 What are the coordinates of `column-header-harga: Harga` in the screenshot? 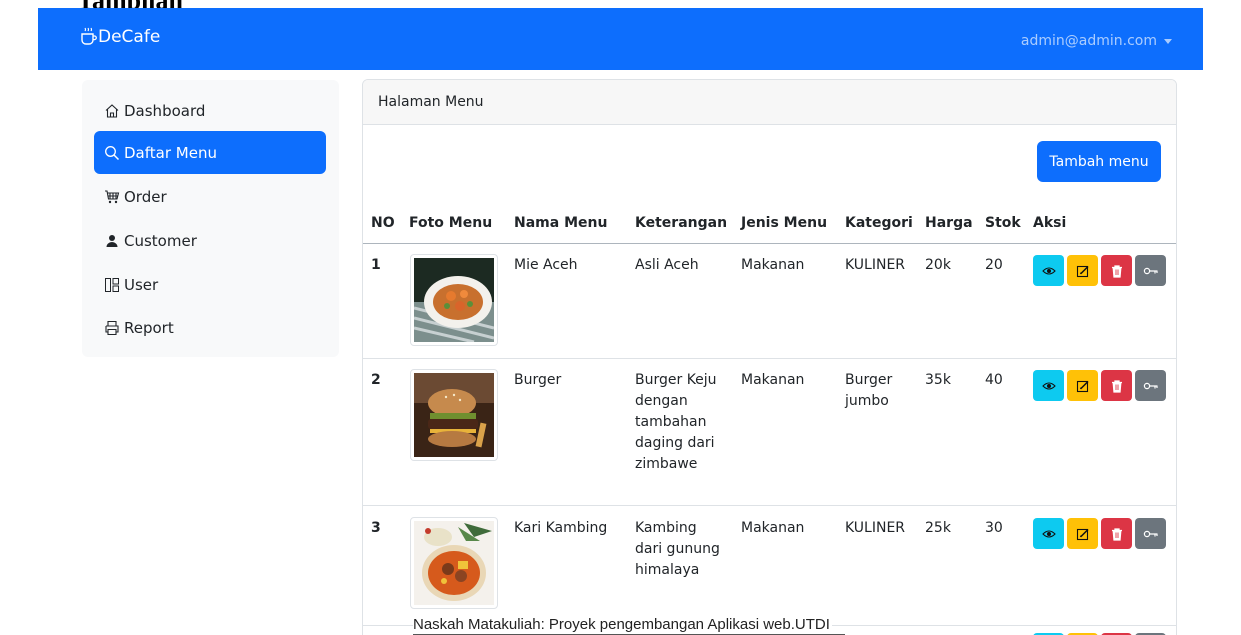 It's located at (949, 223).